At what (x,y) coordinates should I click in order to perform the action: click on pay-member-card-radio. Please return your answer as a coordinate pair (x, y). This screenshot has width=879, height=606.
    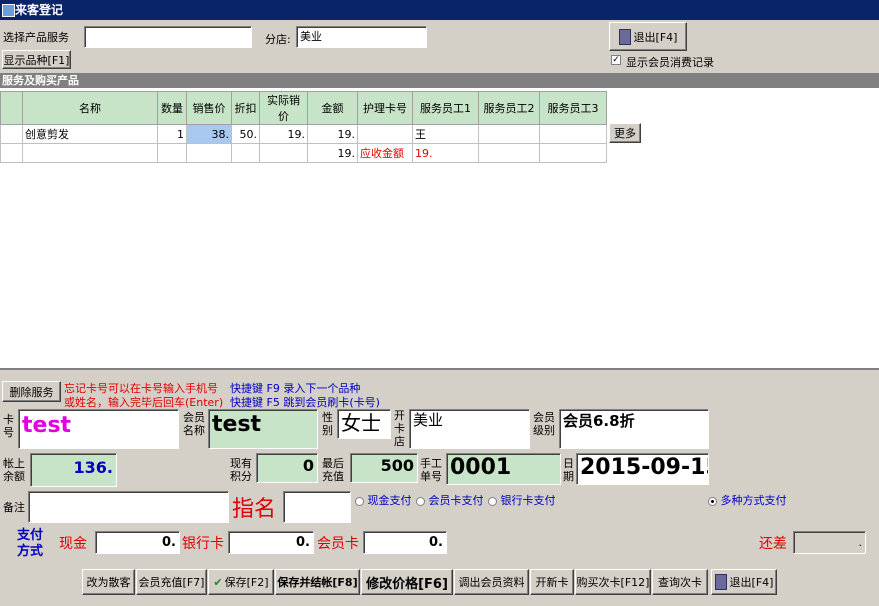
    Looking at the image, I should click on (420, 501).